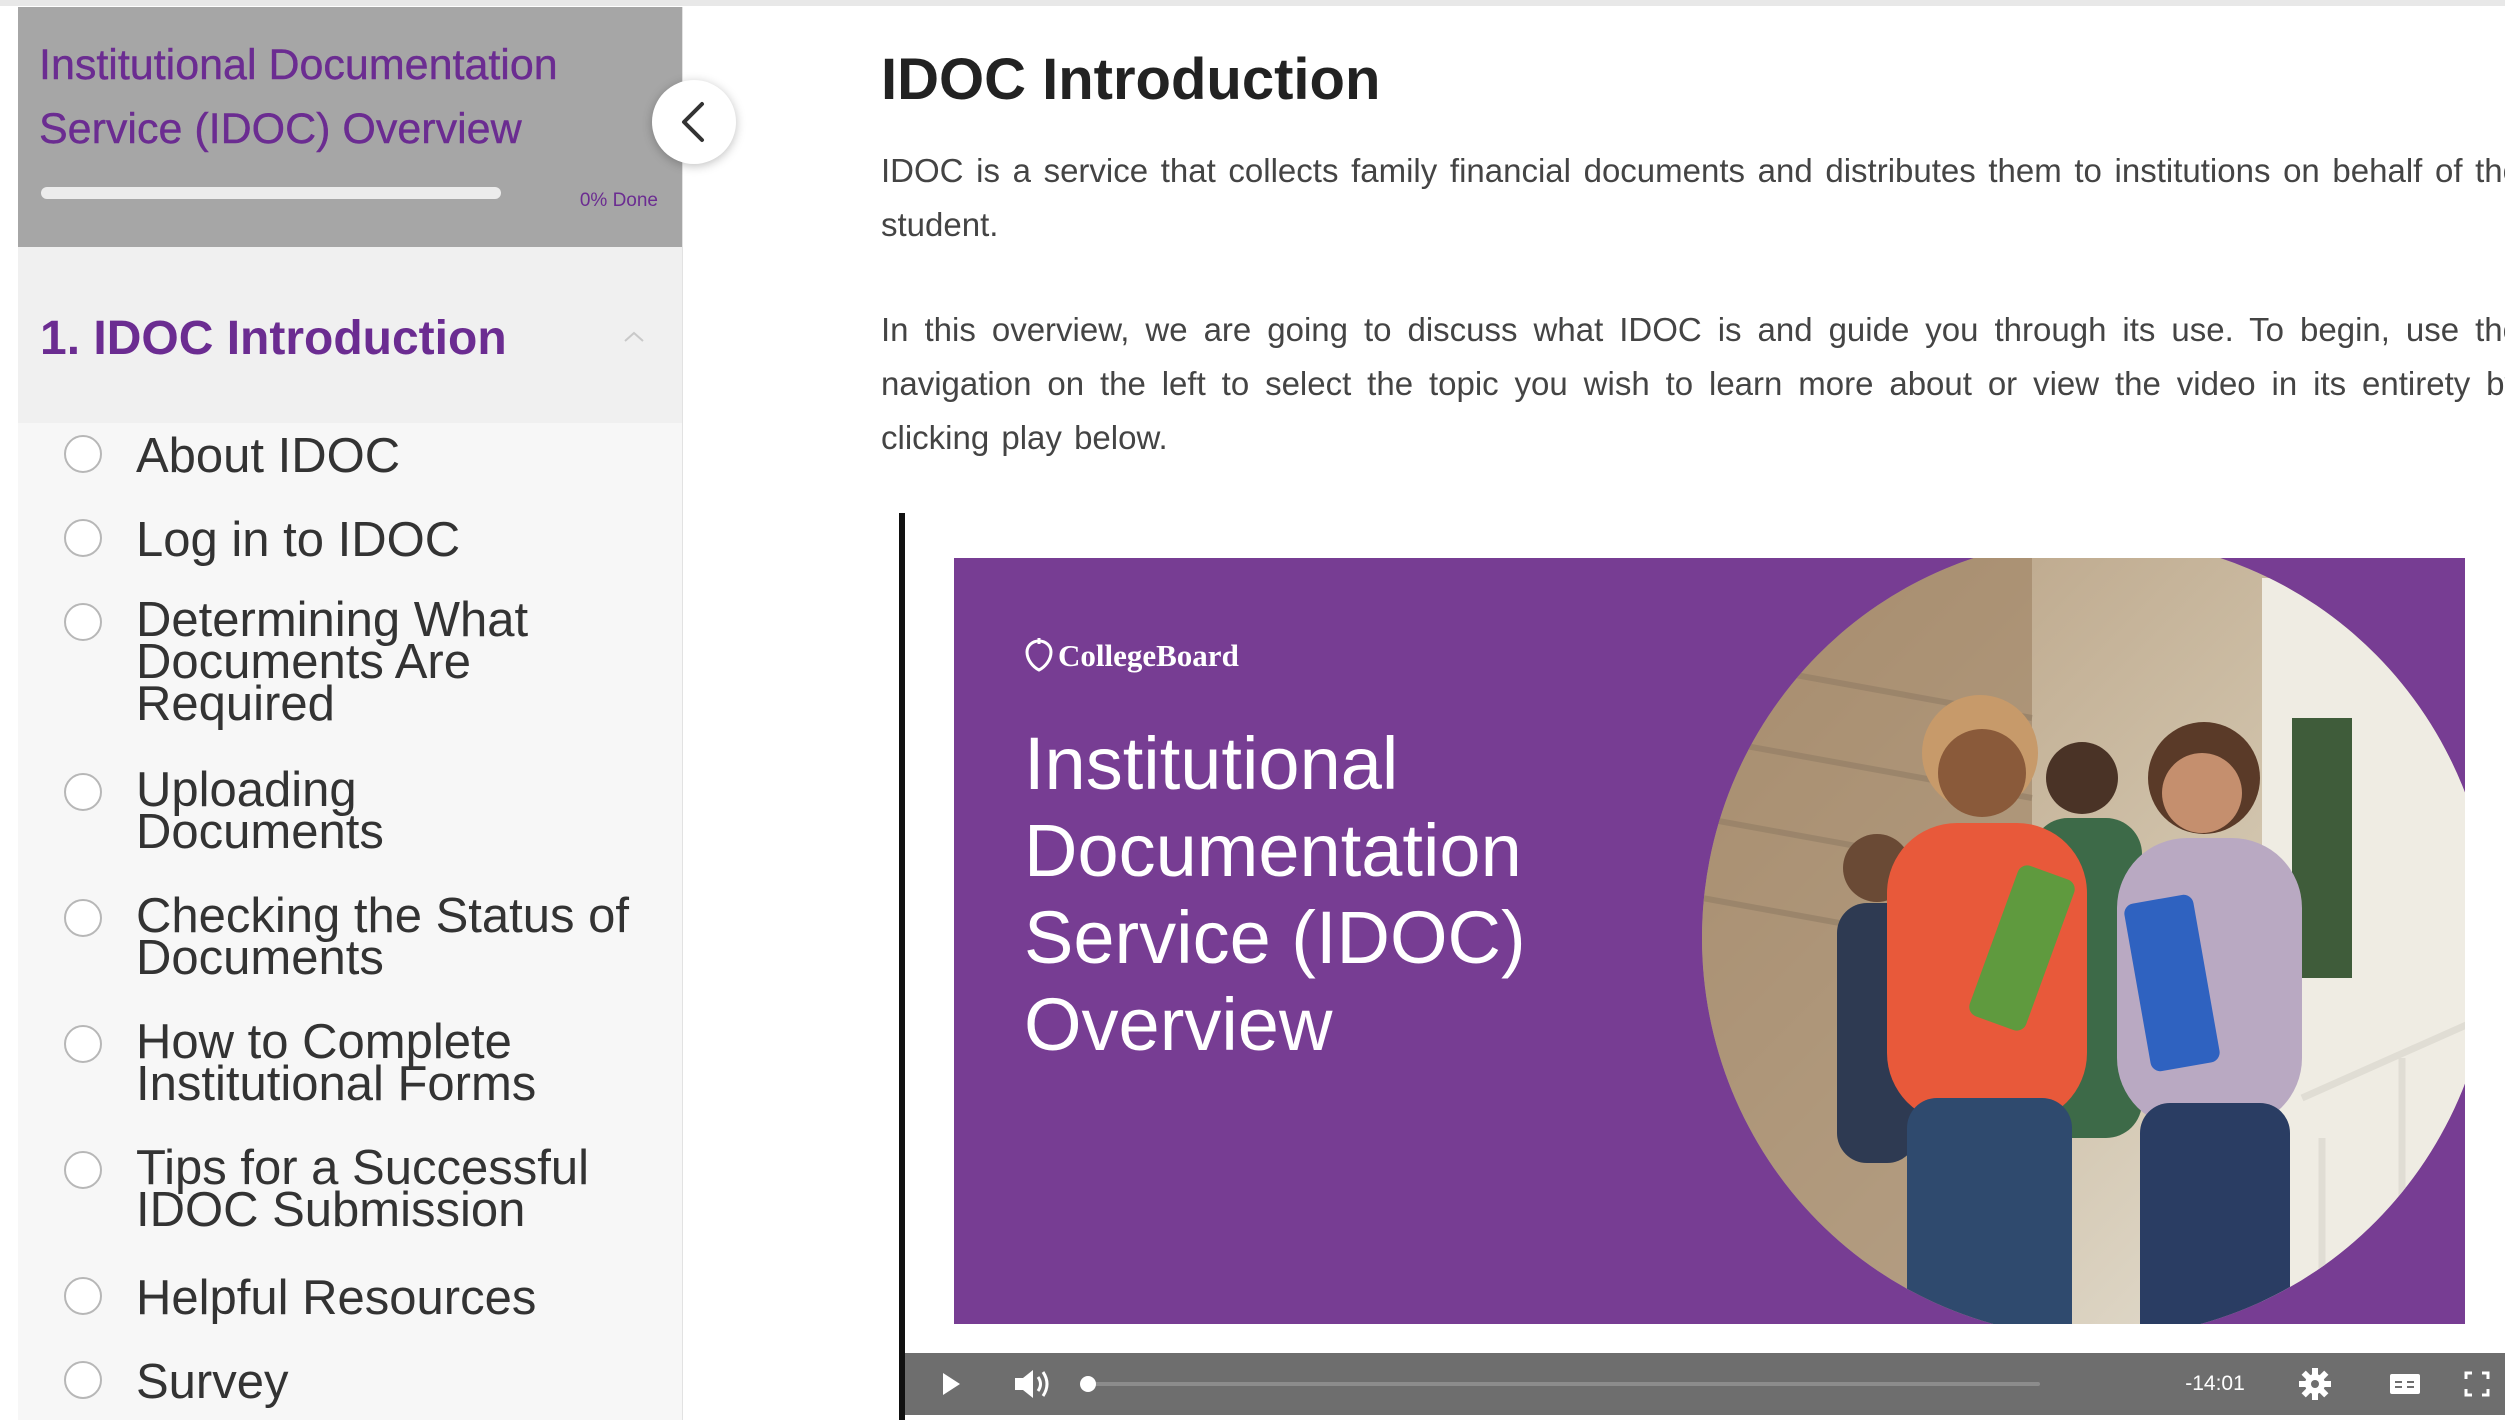 The height and width of the screenshot is (1420, 2505). I want to click on progress-bar, so click(271, 193).